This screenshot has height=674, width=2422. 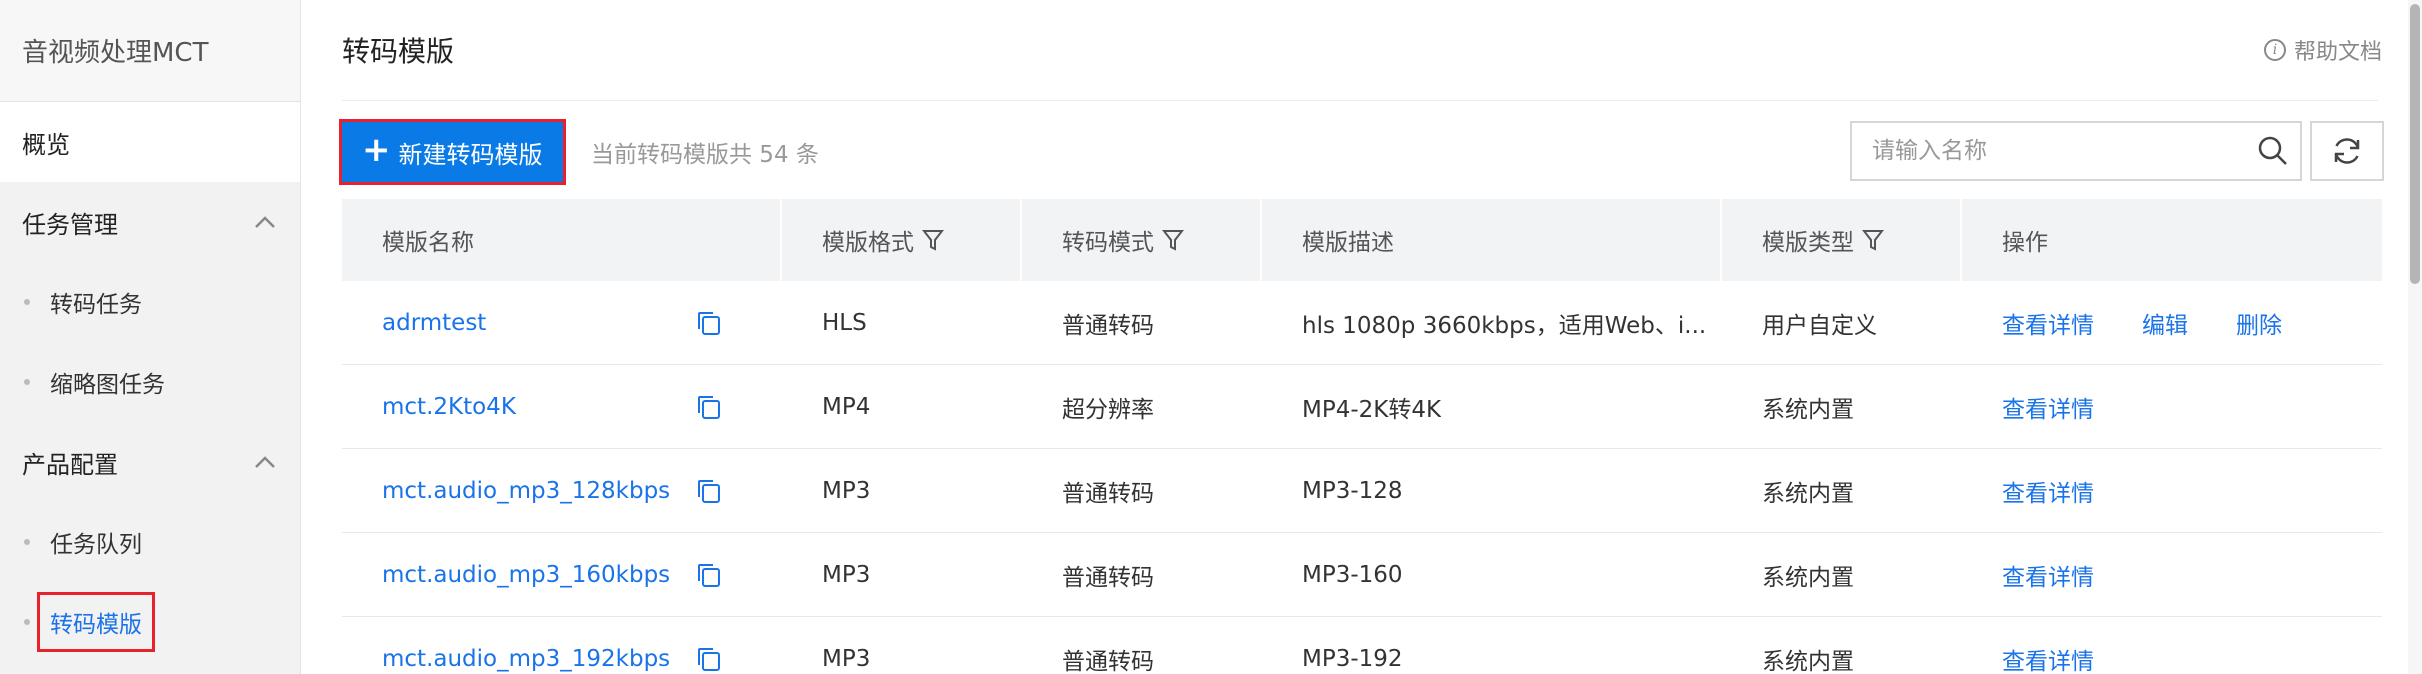 What do you see at coordinates (434, 323) in the screenshot?
I see `template-name-link: adrmtest` at bounding box center [434, 323].